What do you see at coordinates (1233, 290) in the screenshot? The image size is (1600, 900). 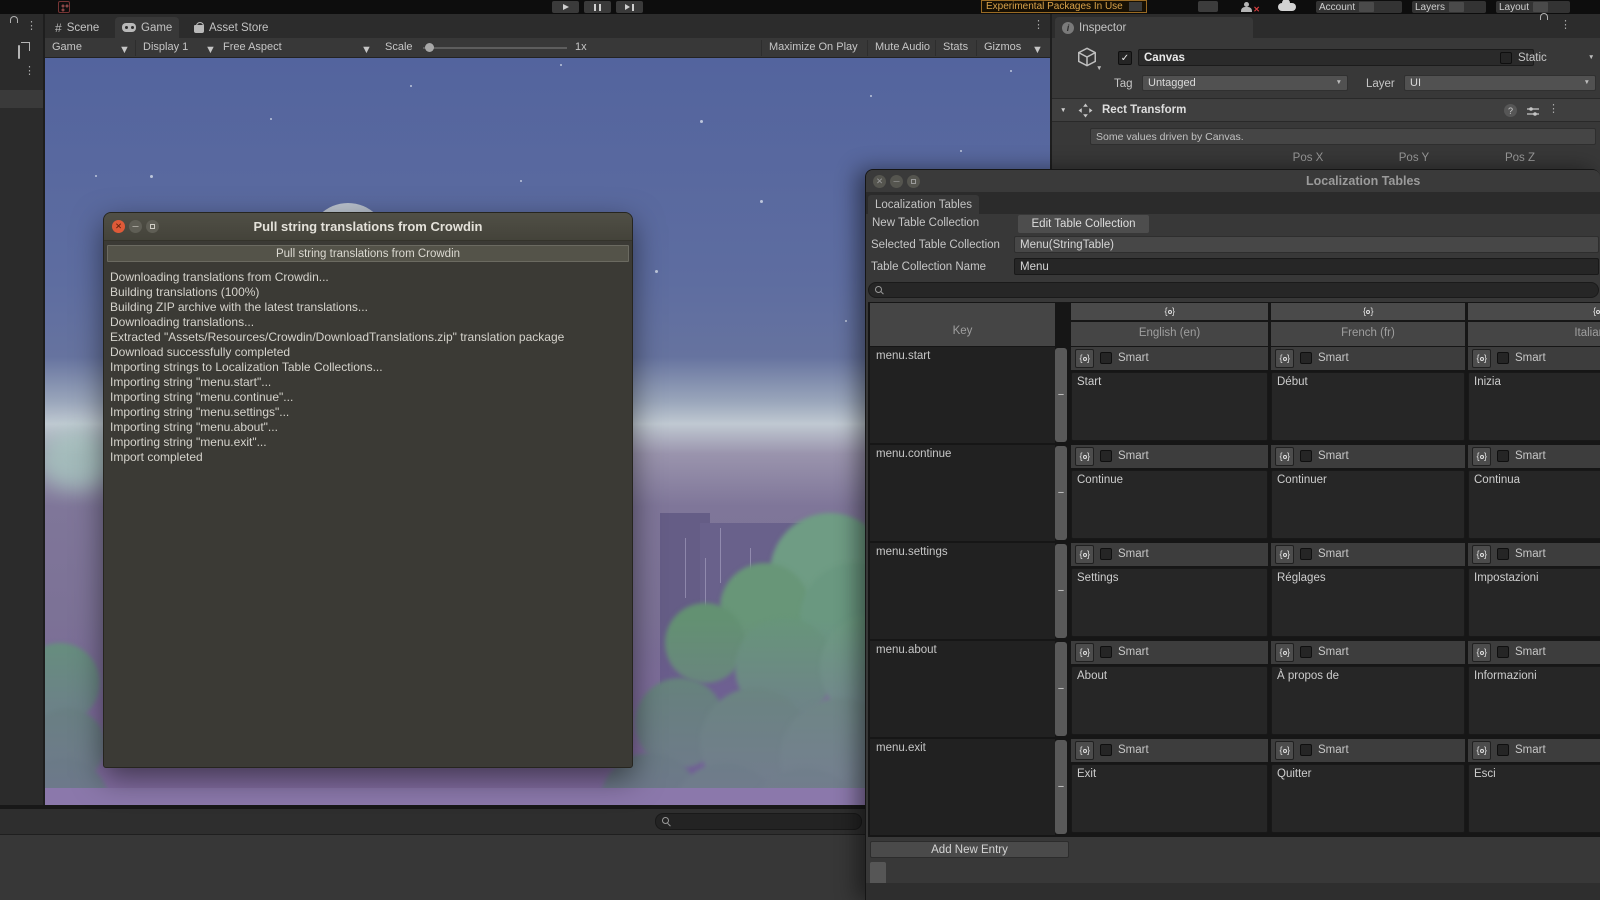 I see `table-search-input` at bounding box center [1233, 290].